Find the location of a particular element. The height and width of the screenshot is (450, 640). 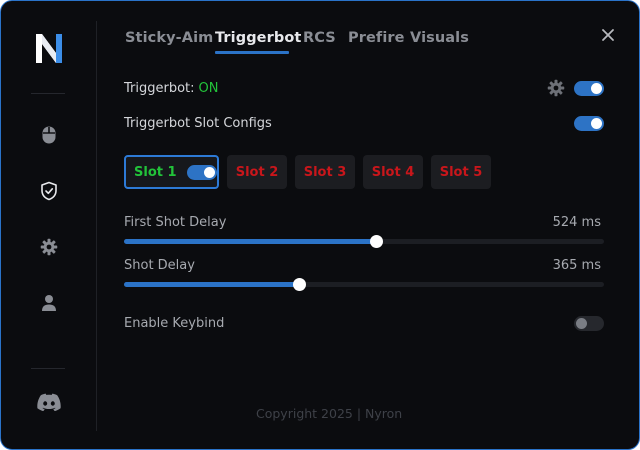

sidebar-item-account is located at coordinates (49, 303).